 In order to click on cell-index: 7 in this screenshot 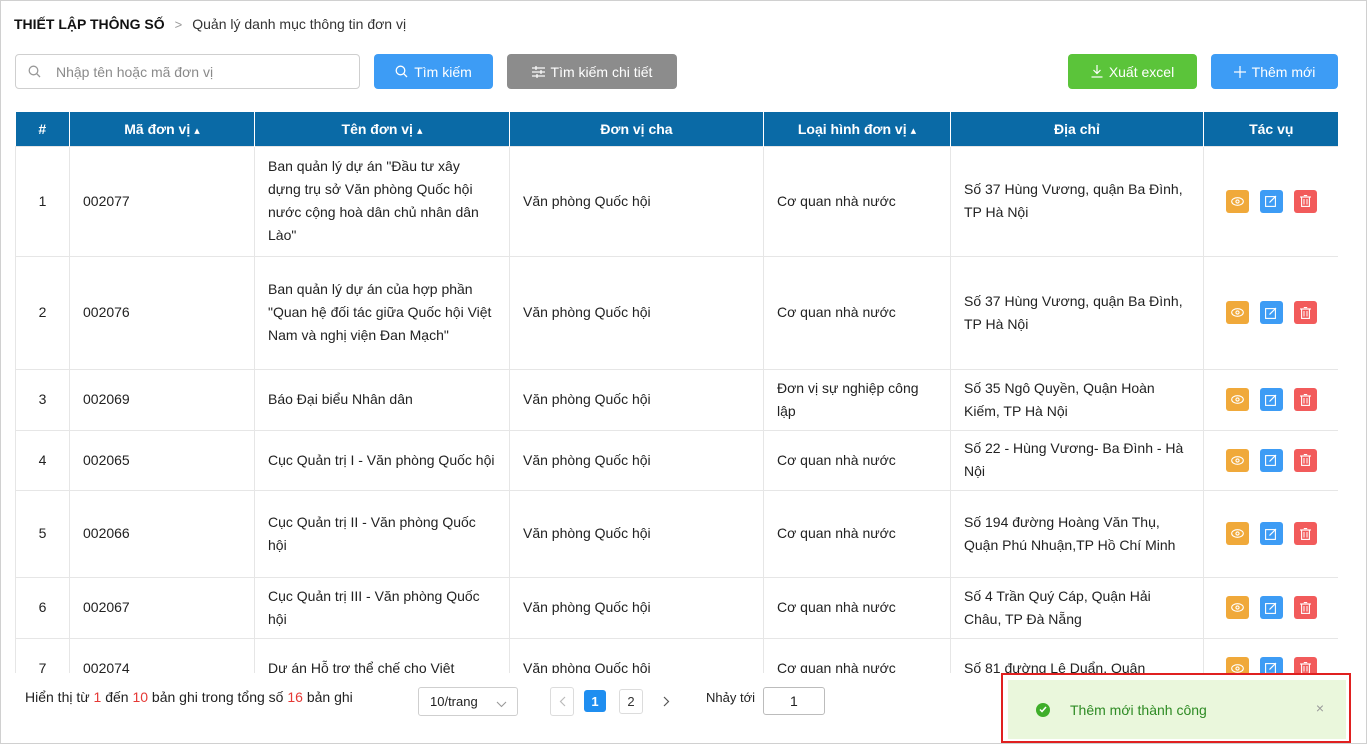, I will do `click(42, 655)`.